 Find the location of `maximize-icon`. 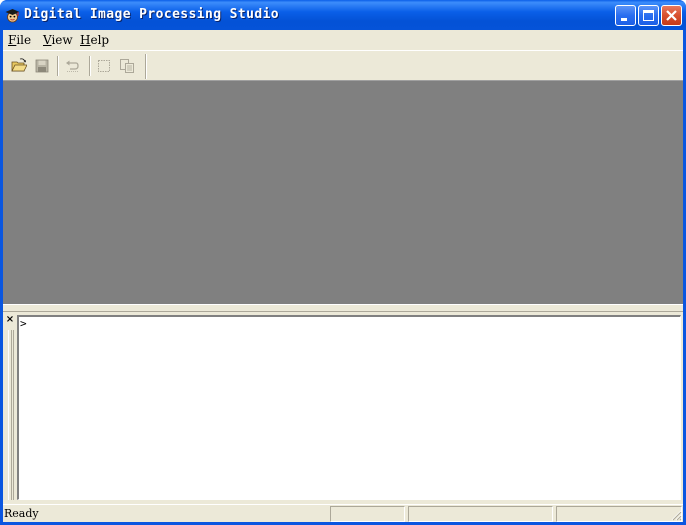

maximize-icon is located at coordinates (648, 15).